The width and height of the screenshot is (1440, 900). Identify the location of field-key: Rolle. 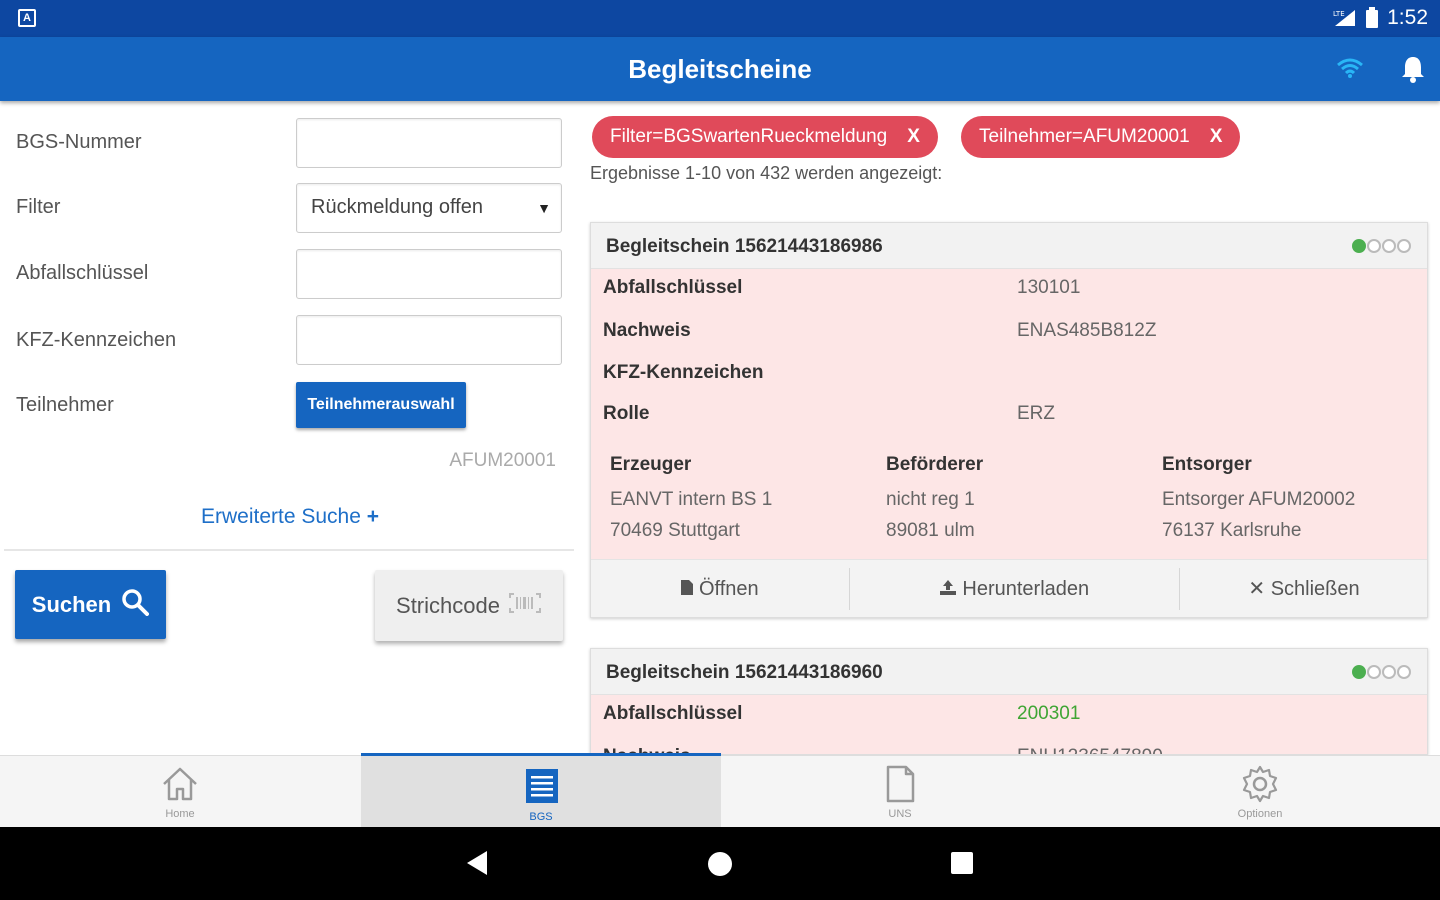
(626, 413).